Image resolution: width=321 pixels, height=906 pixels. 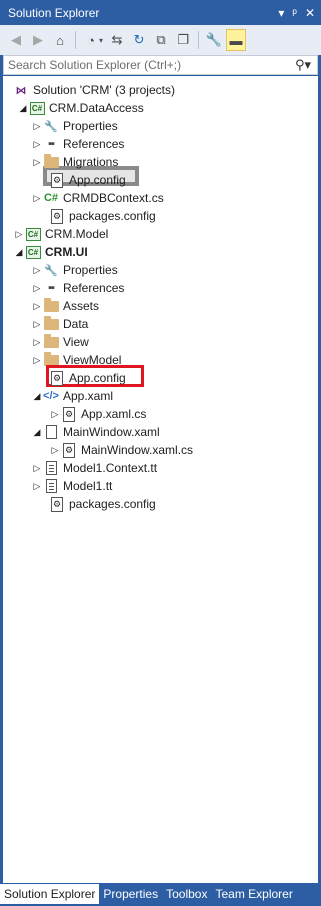 I want to click on close-icon: ✕, so click(x=310, y=13).